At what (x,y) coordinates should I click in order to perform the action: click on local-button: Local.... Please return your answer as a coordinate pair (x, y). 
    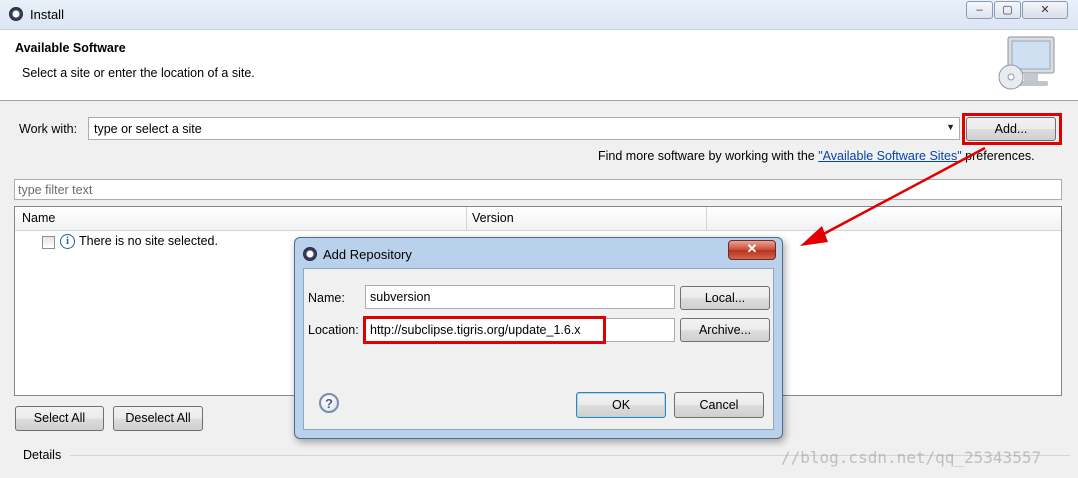
    Looking at the image, I should click on (725, 298).